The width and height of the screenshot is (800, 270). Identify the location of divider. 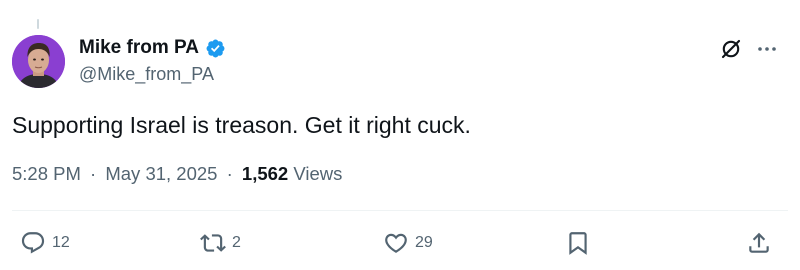
(400, 210).